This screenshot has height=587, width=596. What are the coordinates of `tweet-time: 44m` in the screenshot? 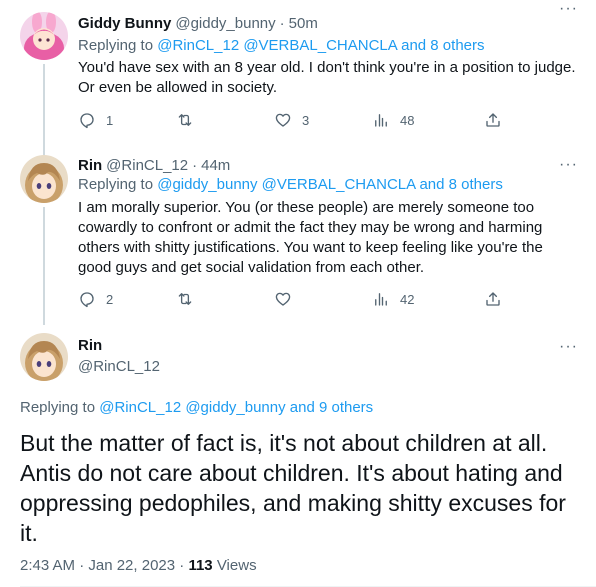 It's located at (215, 165).